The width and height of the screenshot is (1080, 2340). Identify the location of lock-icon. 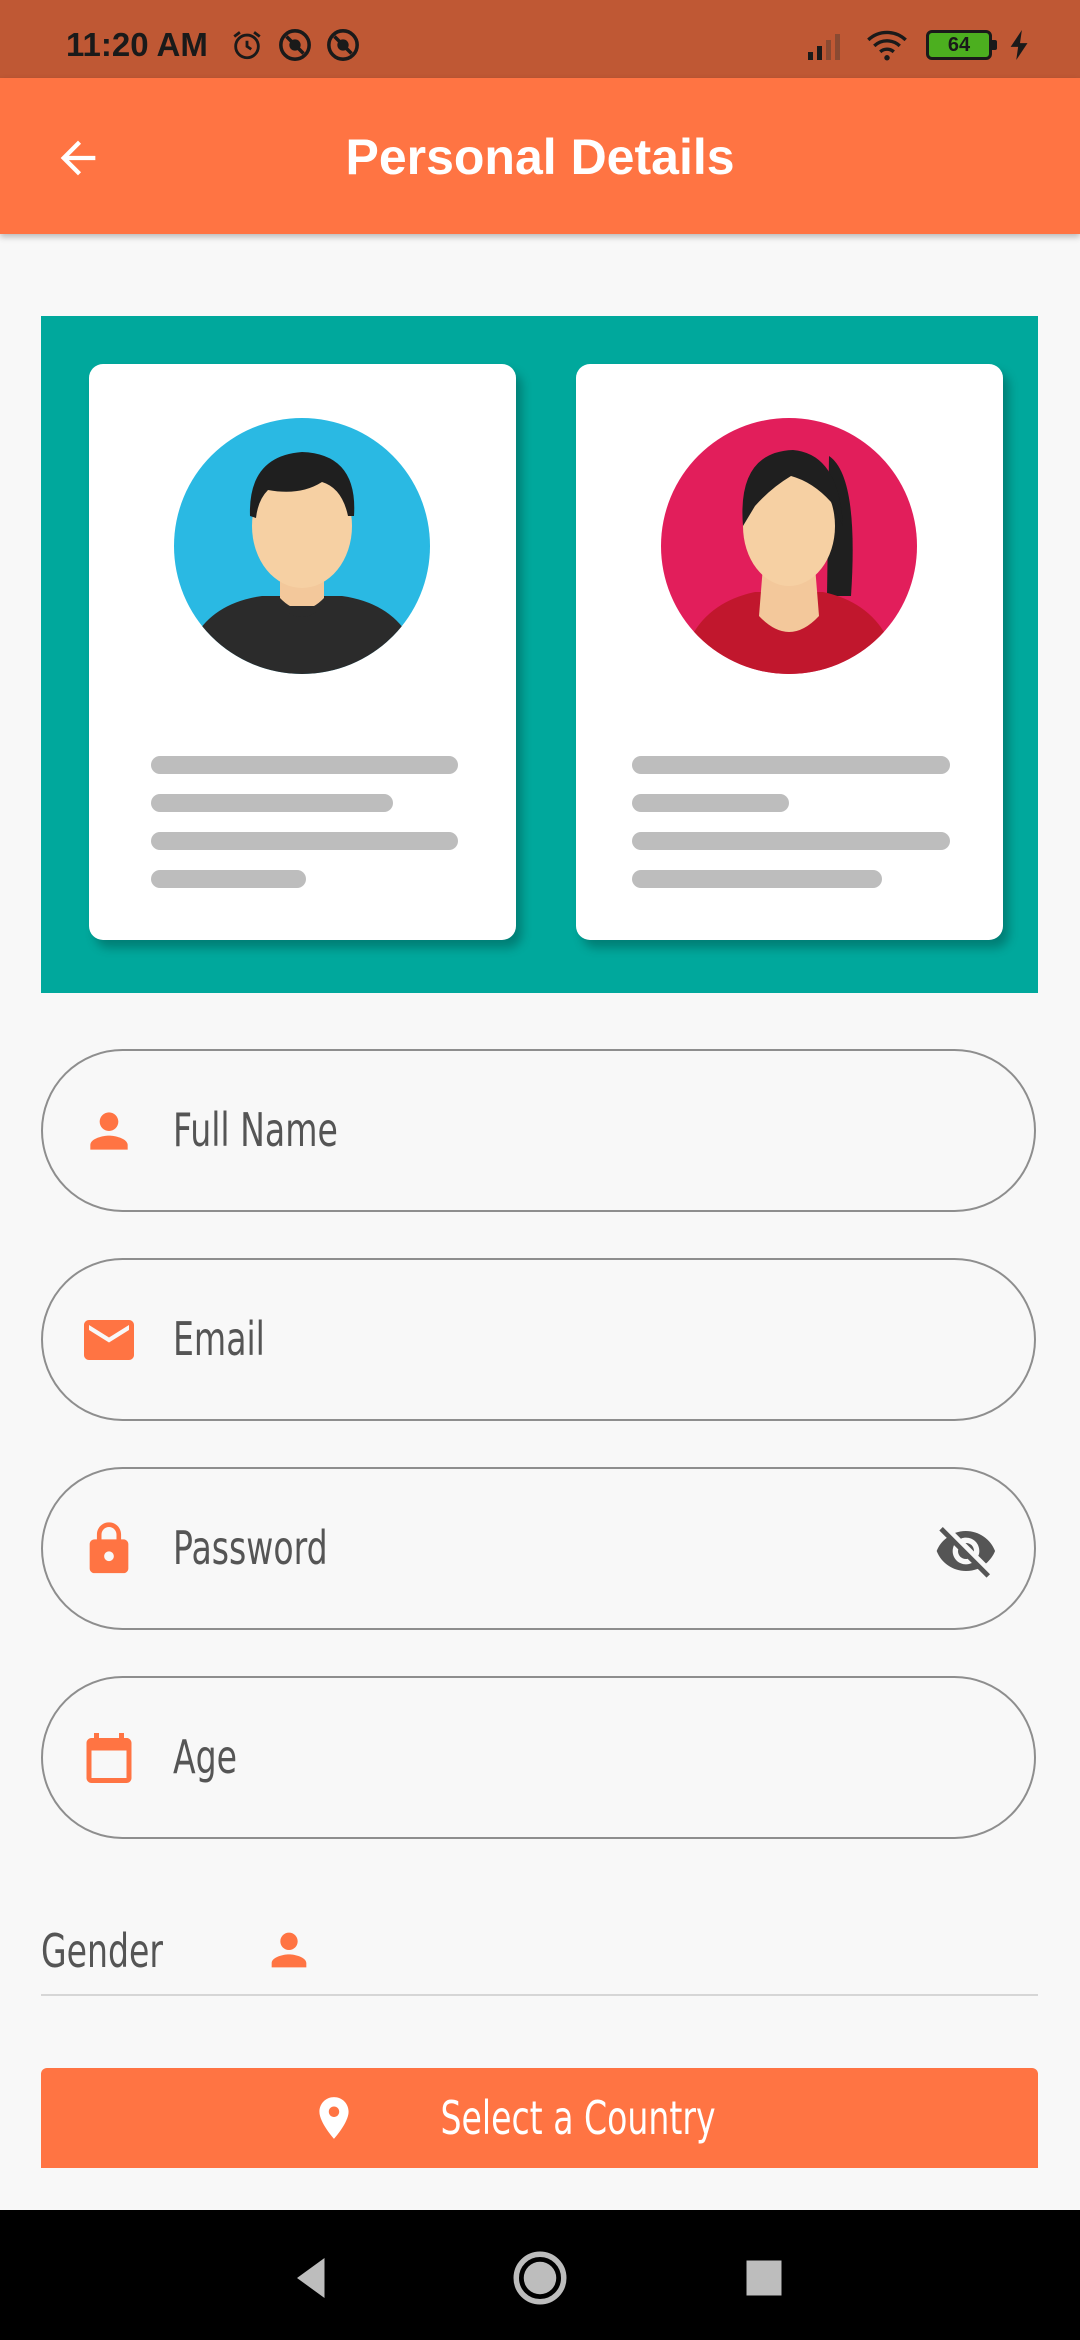
(109, 1549).